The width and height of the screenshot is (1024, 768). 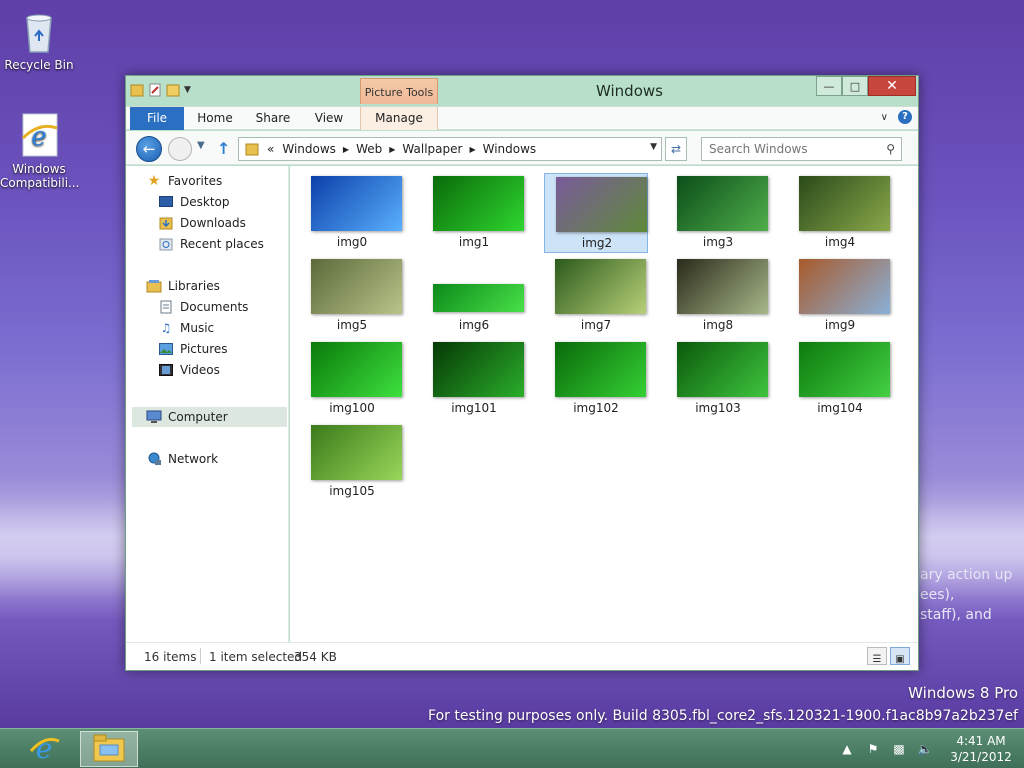 I want to click on recent-locations-dropdown-icon: ▼, so click(x=201, y=145).